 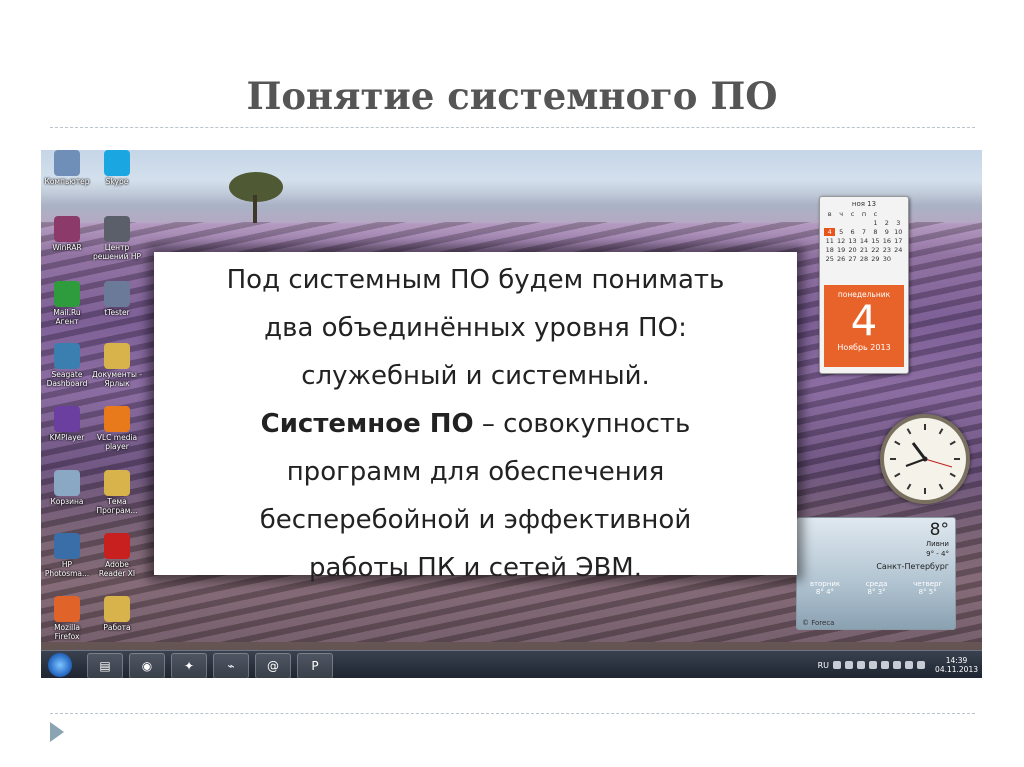 I want to click on text-line: бесперебойной и эффективной, so click(x=475, y=520).